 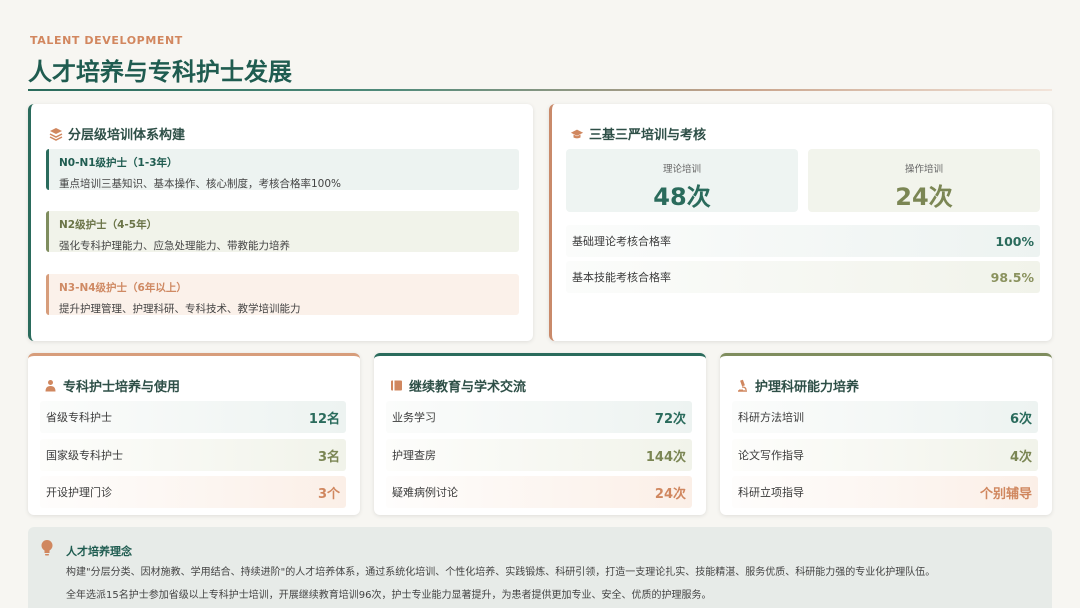 I want to click on skill-pass-rate-row: 基本技能考核合格率 98.5%, so click(x=803, y=277).